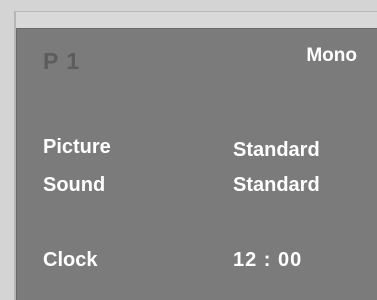  What do you see at coordinates (70, 260) in the screenshot?
I see `clock-label: Clock` at bounding box center [70, 260].